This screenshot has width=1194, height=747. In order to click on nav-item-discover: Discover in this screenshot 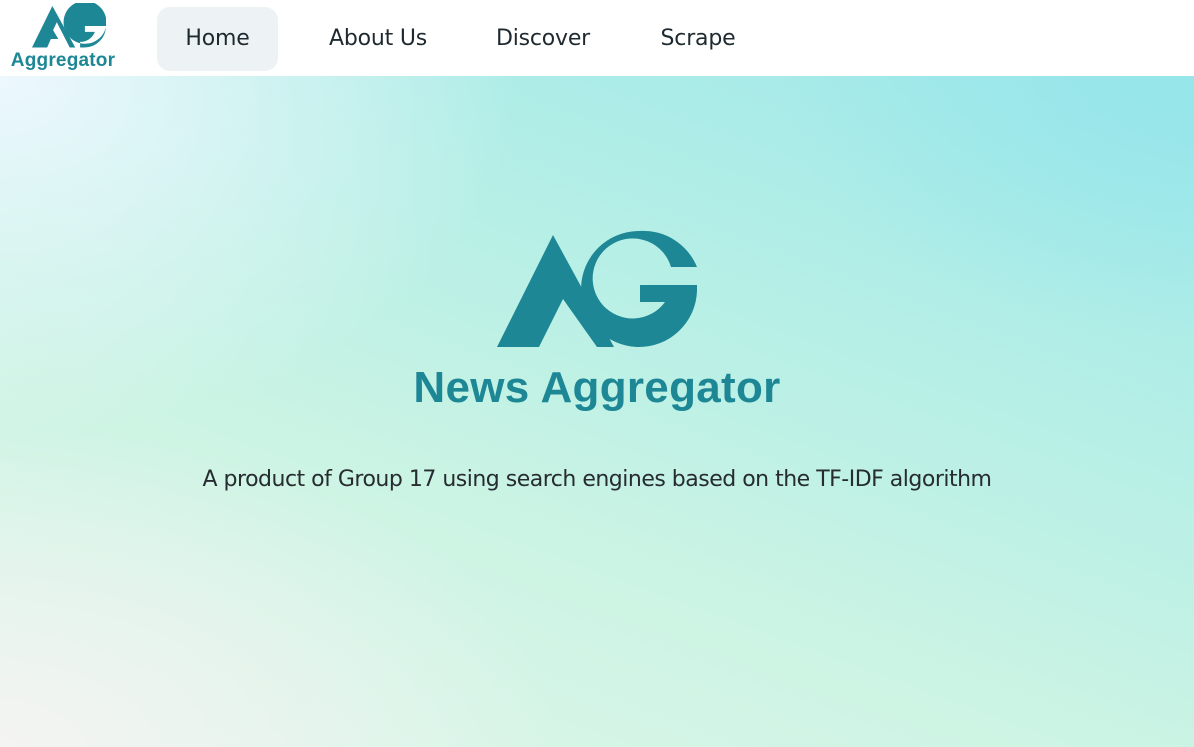, I will do `click(543, 39)`.